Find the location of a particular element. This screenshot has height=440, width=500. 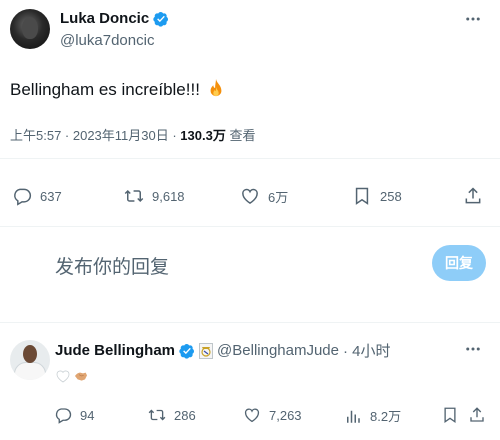

tweet-text-row: Bellingham es increíble!!! is located at coordinates (117, 89).